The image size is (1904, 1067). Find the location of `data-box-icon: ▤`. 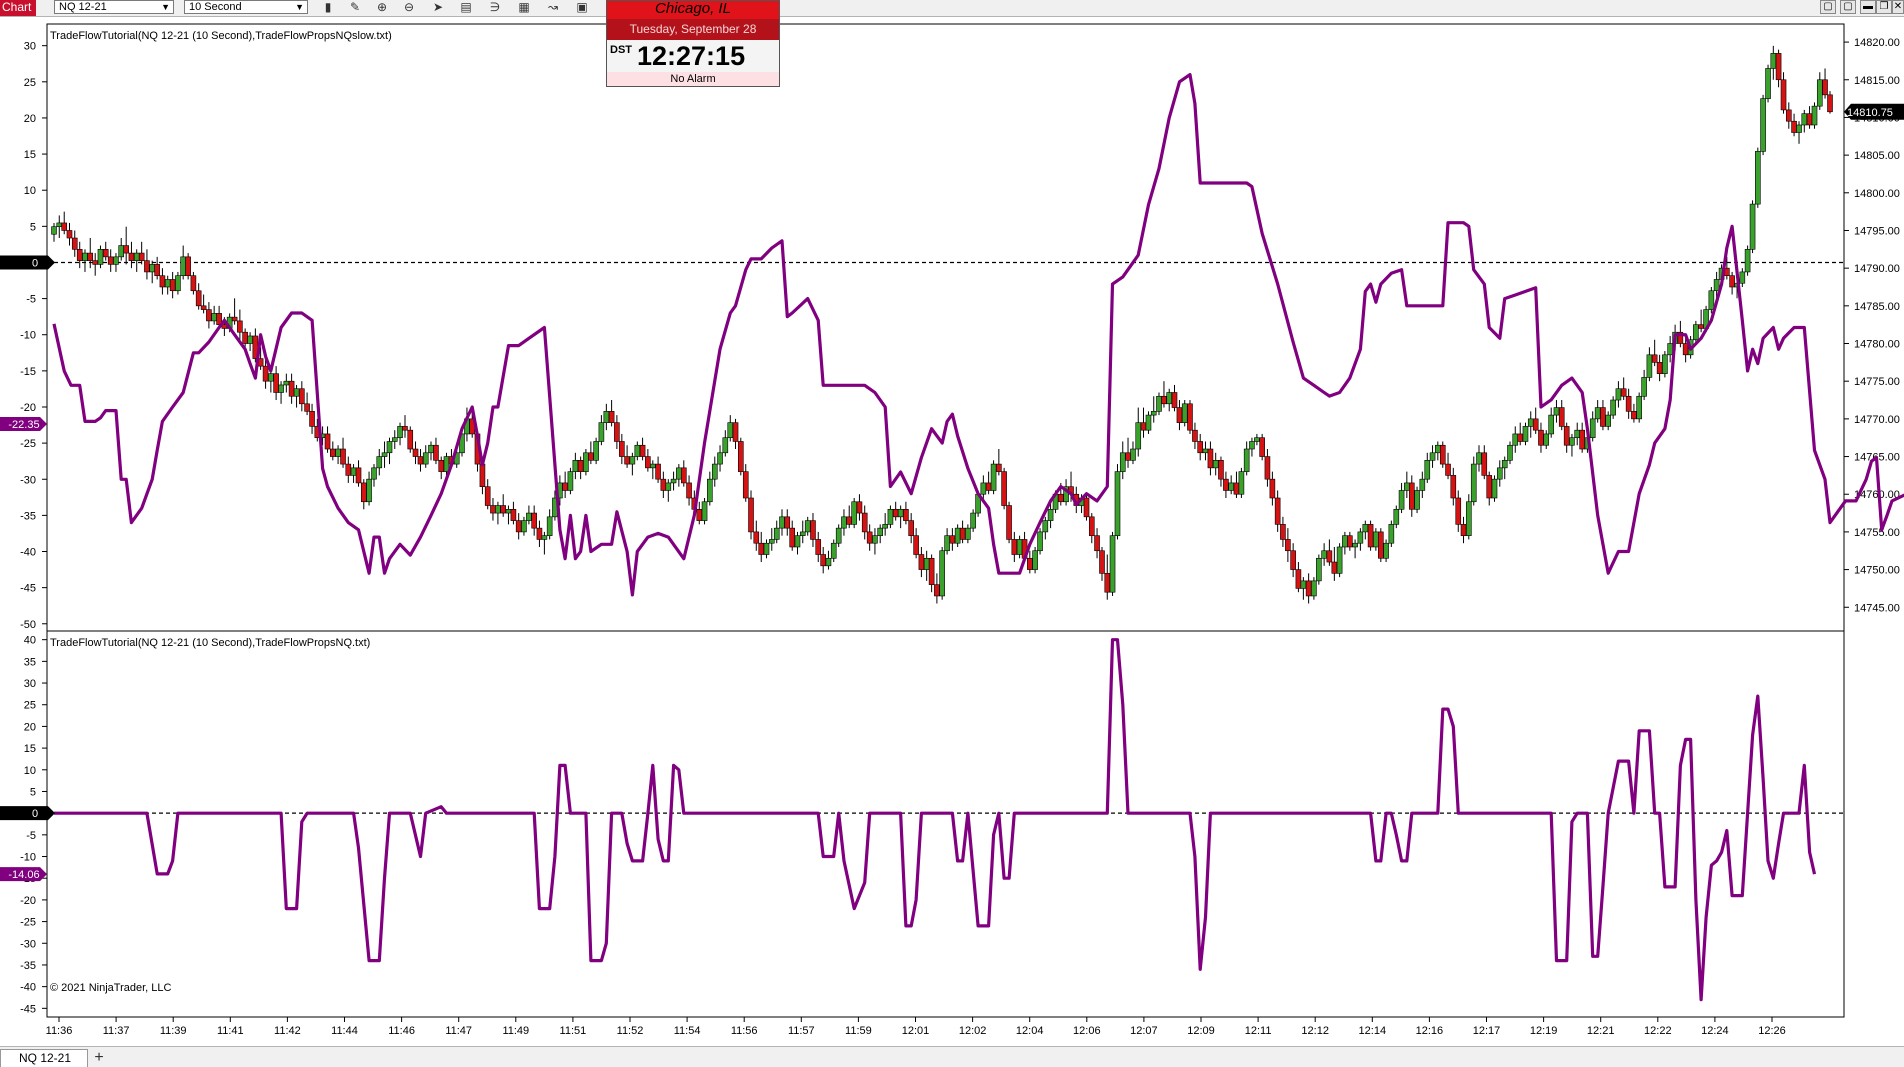

data-box-icon: ▤ is located at coordinates (466, 7).